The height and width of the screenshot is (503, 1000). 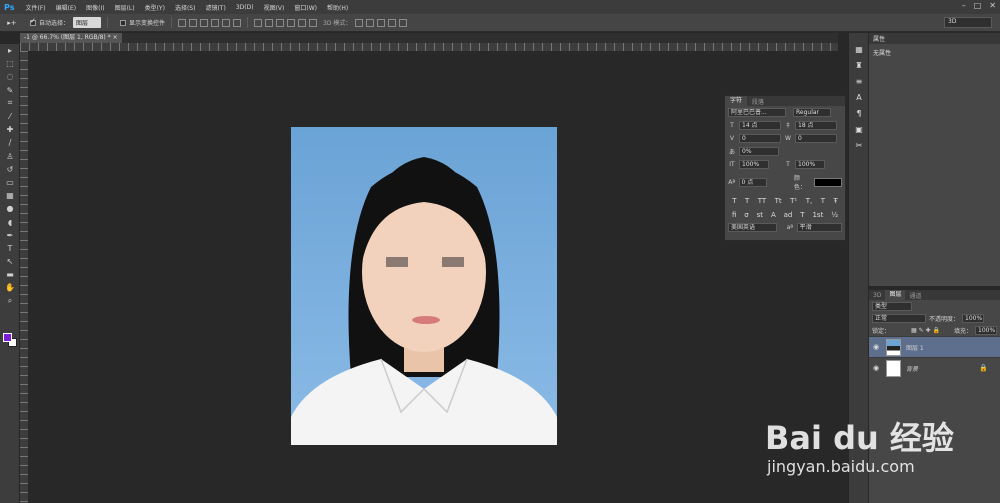 I want to click on distribute-vcenter-icon, so click(x=269, y=22).